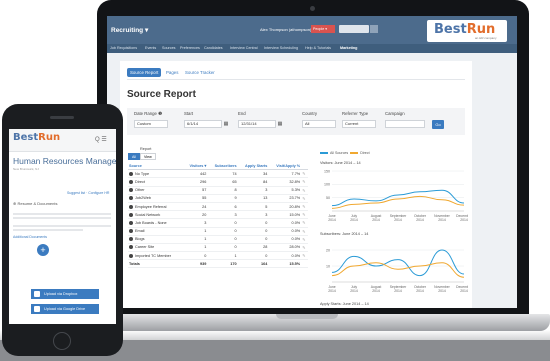  Describe the element at coordinates (438, 124) in the screenshot. I see `go-button: Go` at that location.